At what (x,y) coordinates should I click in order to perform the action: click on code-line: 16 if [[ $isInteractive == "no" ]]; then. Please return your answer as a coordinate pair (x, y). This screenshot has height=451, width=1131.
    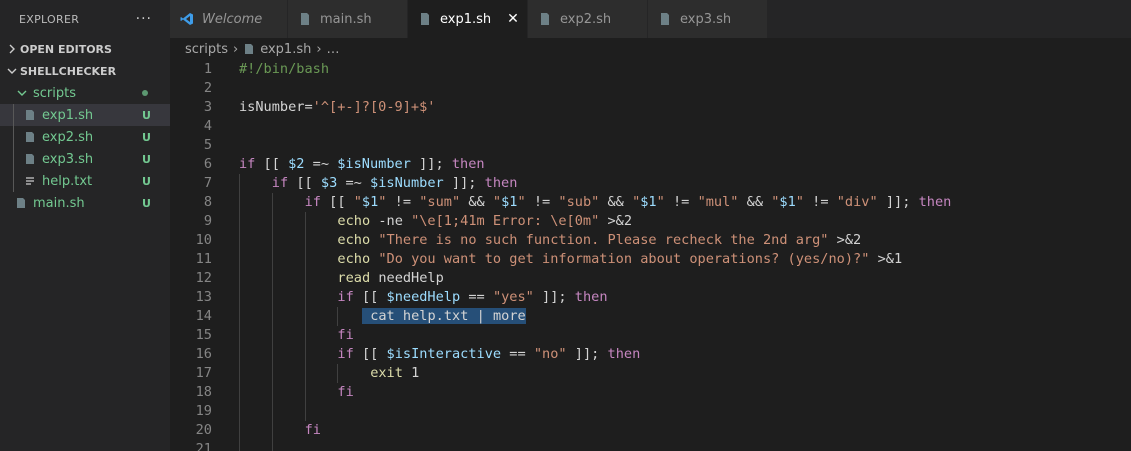
    Looking at the image, I should click on (650, 354).